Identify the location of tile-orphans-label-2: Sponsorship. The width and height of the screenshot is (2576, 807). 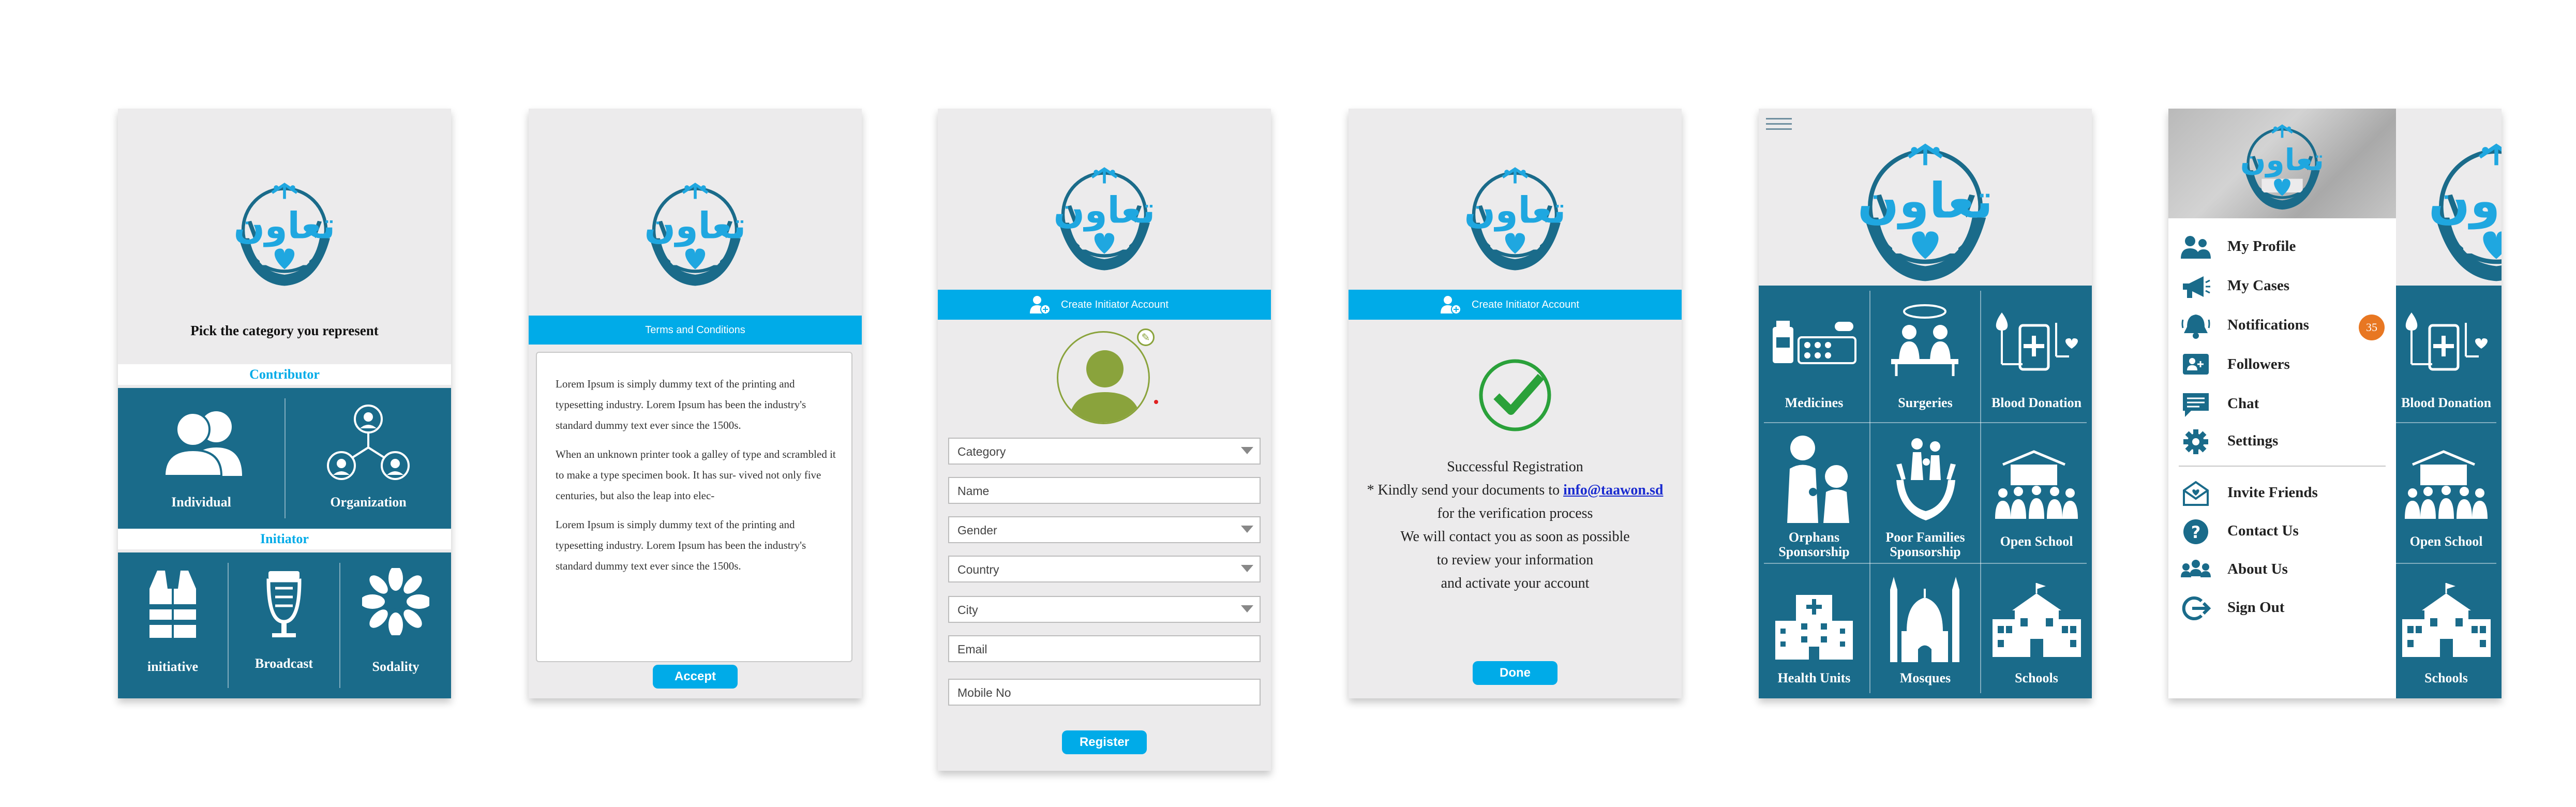
(1814, 552).